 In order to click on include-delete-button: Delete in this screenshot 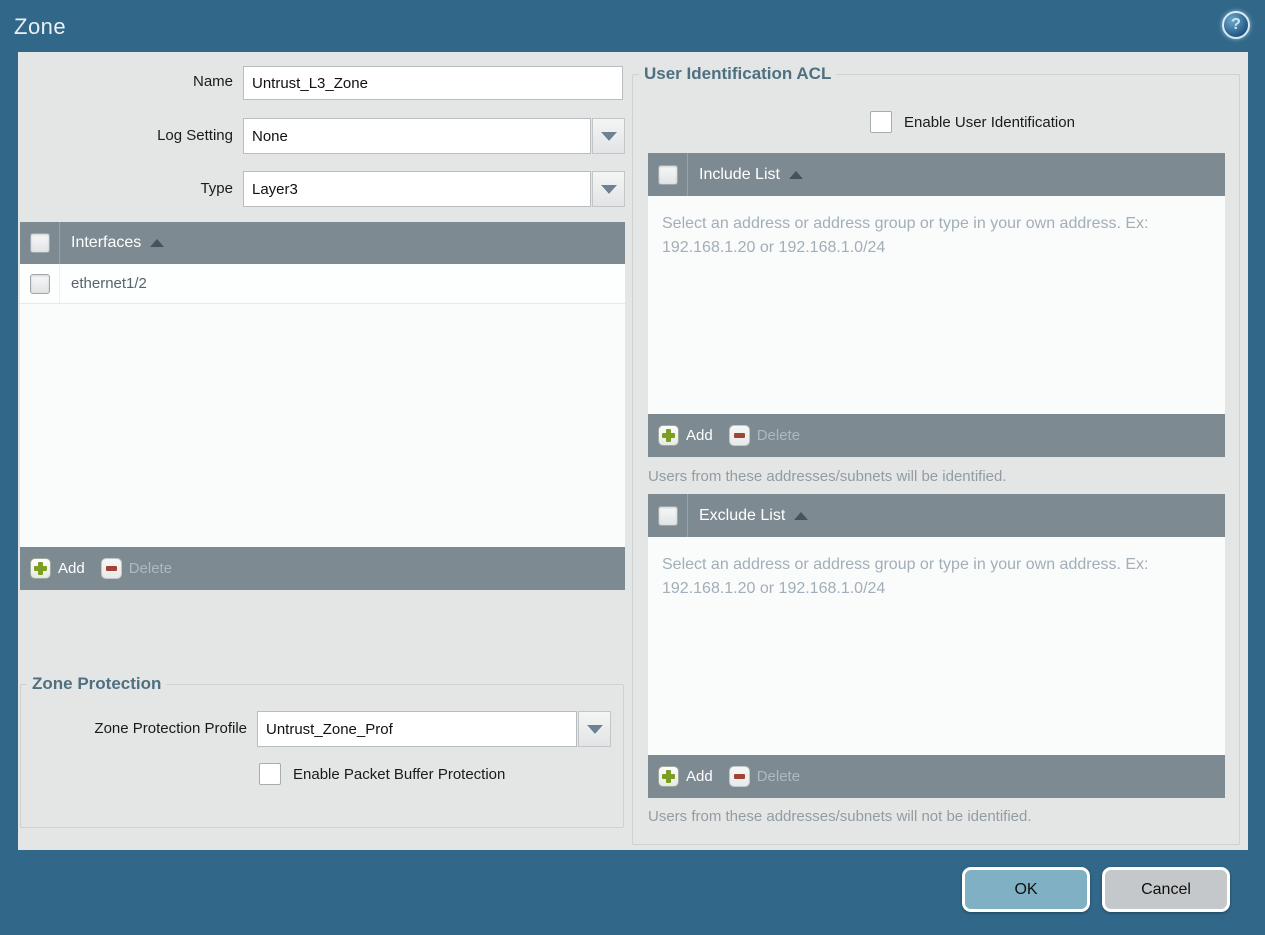, I will do `click(764, 435)`.